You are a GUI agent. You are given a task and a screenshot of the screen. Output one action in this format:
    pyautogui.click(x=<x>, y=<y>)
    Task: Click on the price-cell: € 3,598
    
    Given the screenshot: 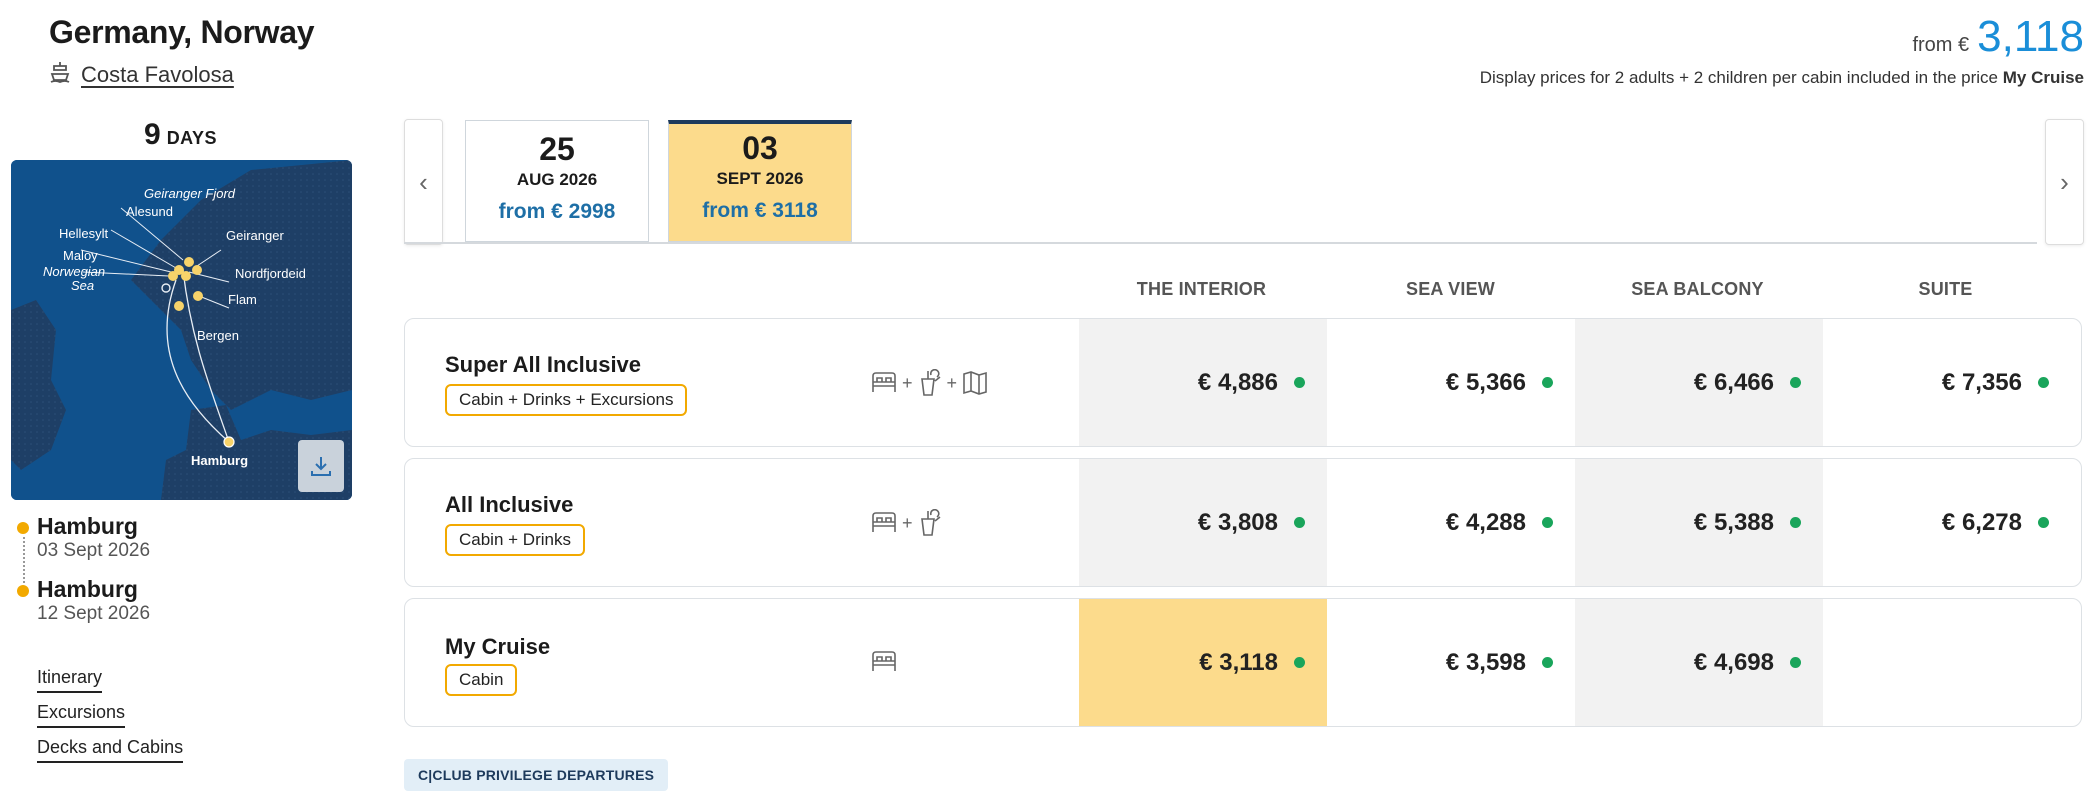 What is the action you would take?
    pyautogui.click(x=1451, y=662)
    